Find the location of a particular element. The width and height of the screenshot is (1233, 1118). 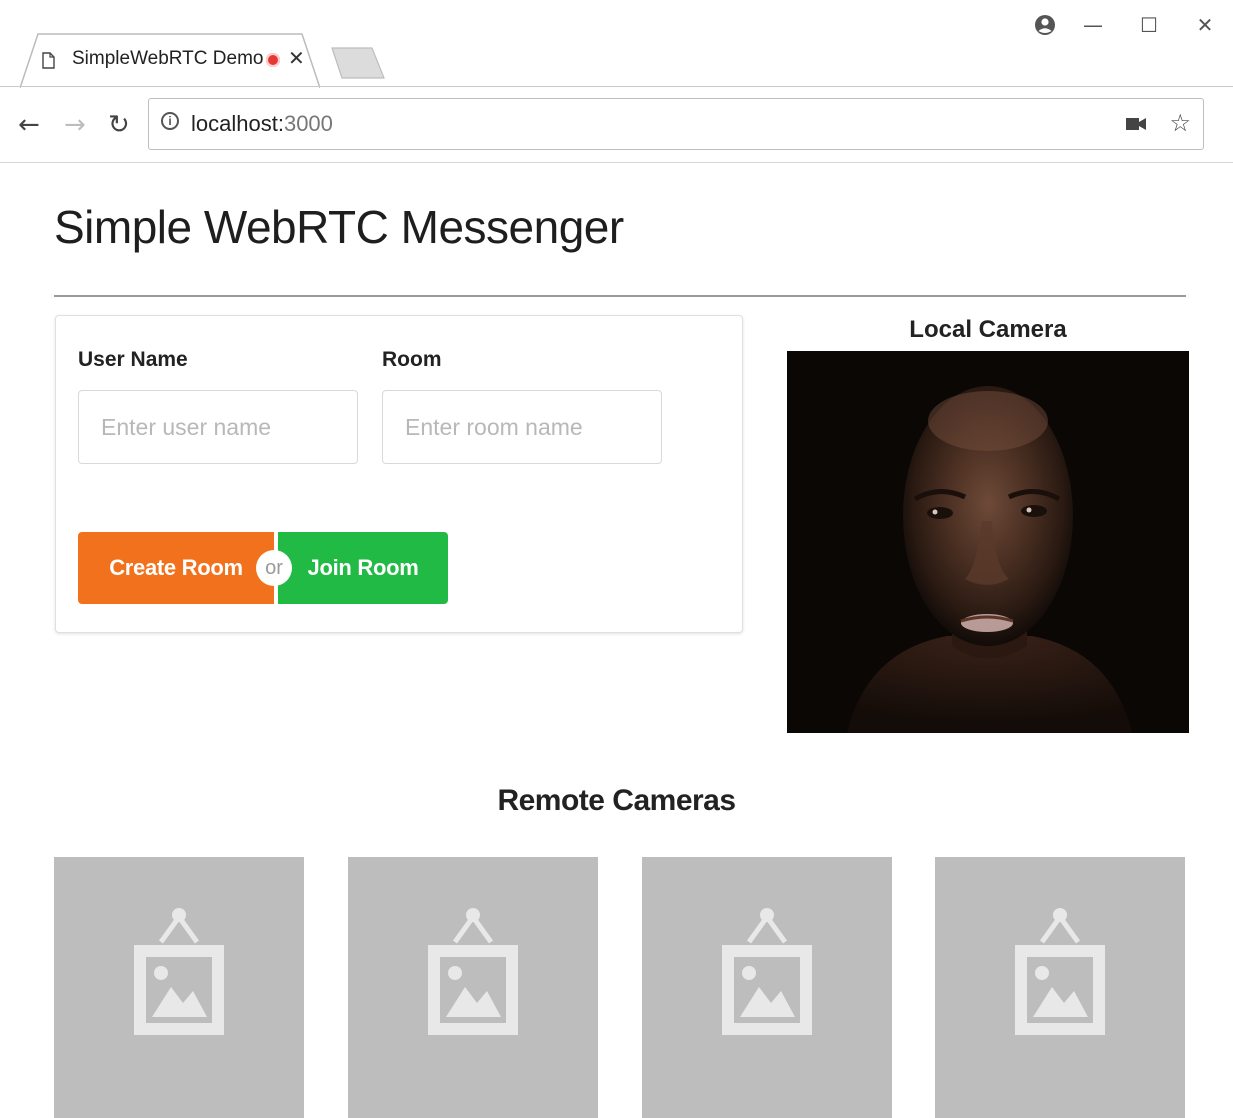

browser-tabstrip: — ☐ ✕ SimpleWebRTC Demo ✕ is located at coordinates (616, 44).